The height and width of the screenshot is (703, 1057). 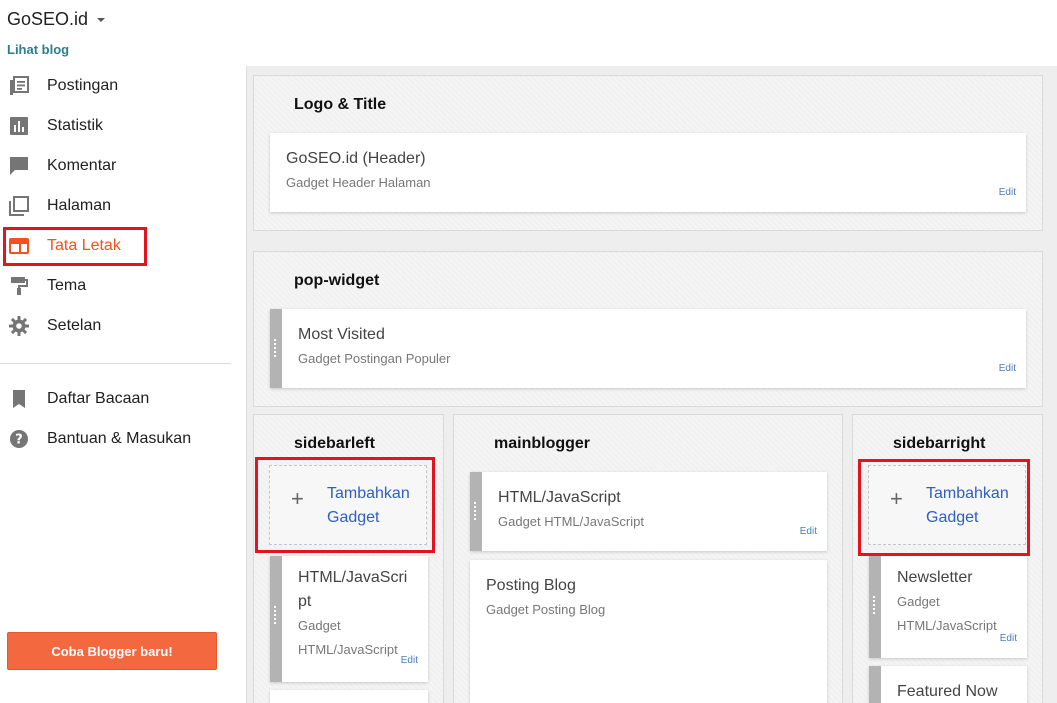 I want to click on gadget-title: HTML/JavaScri, so click(x=353, y=577).